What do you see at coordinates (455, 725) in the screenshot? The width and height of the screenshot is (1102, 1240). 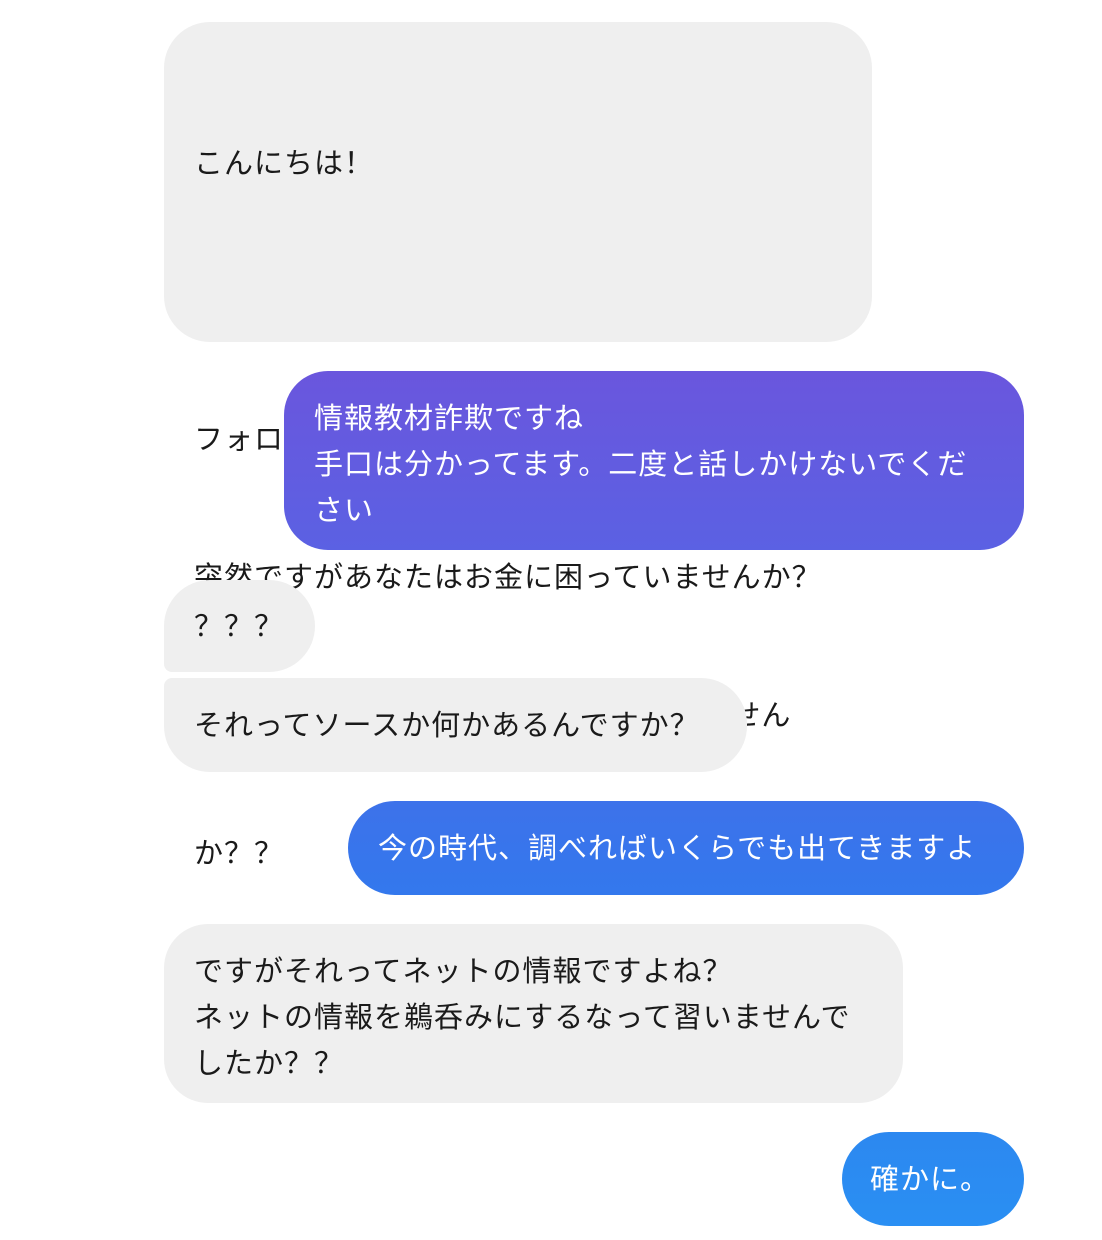 I see `received-message-bubble: それってソースか何かあるんですか？` at bounding box center [455, 725].